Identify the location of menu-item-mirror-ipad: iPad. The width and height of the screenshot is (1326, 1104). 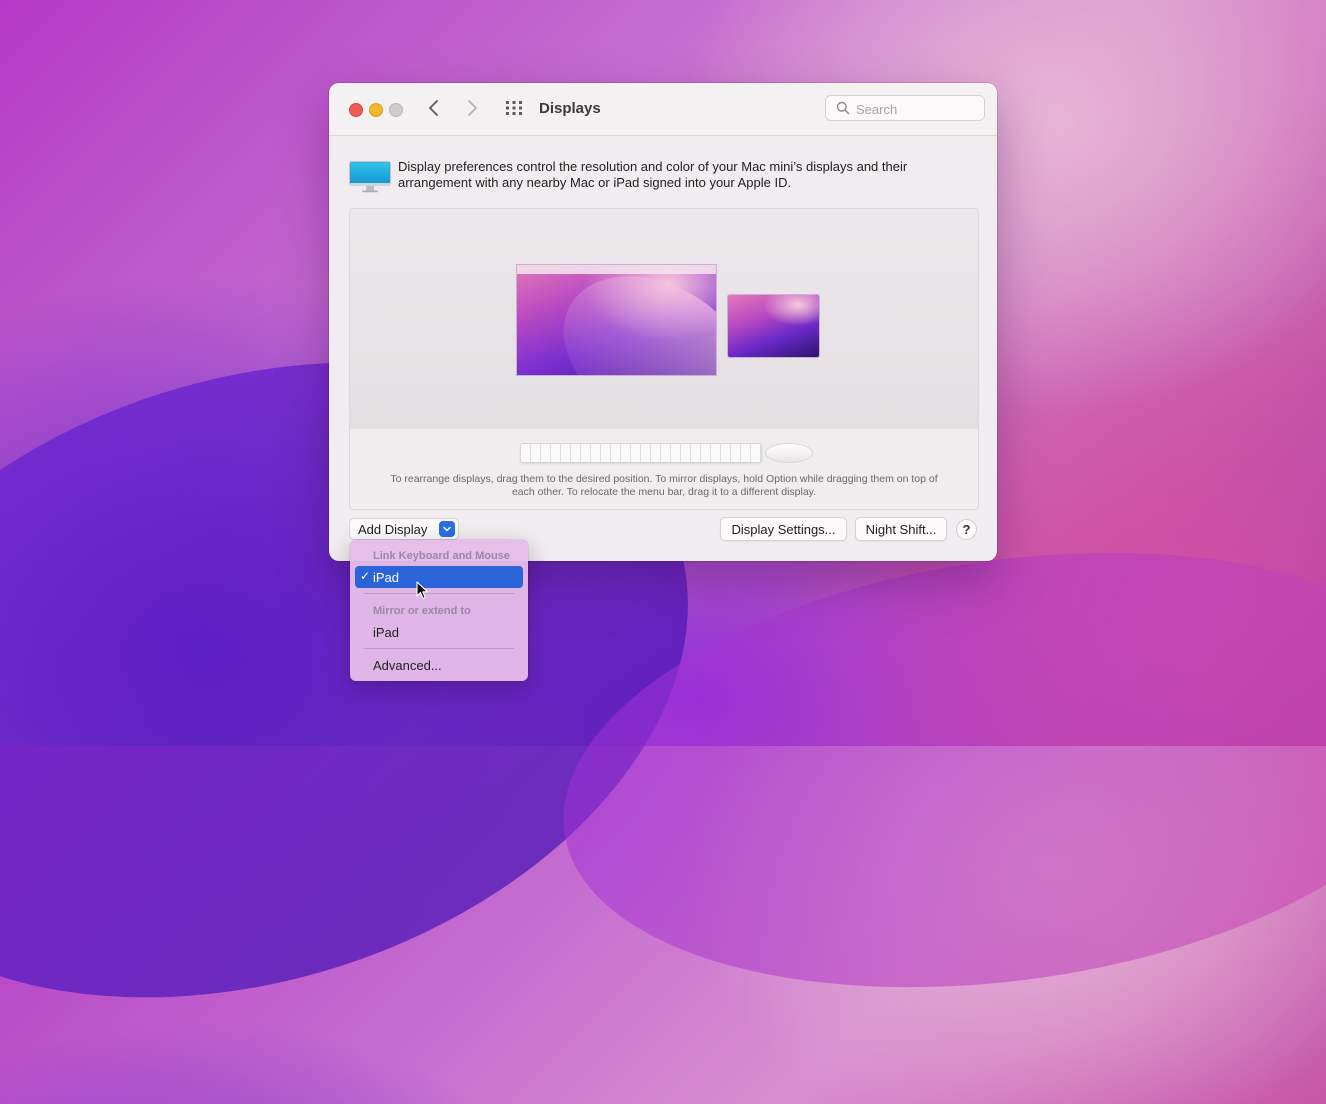
(439, 632).